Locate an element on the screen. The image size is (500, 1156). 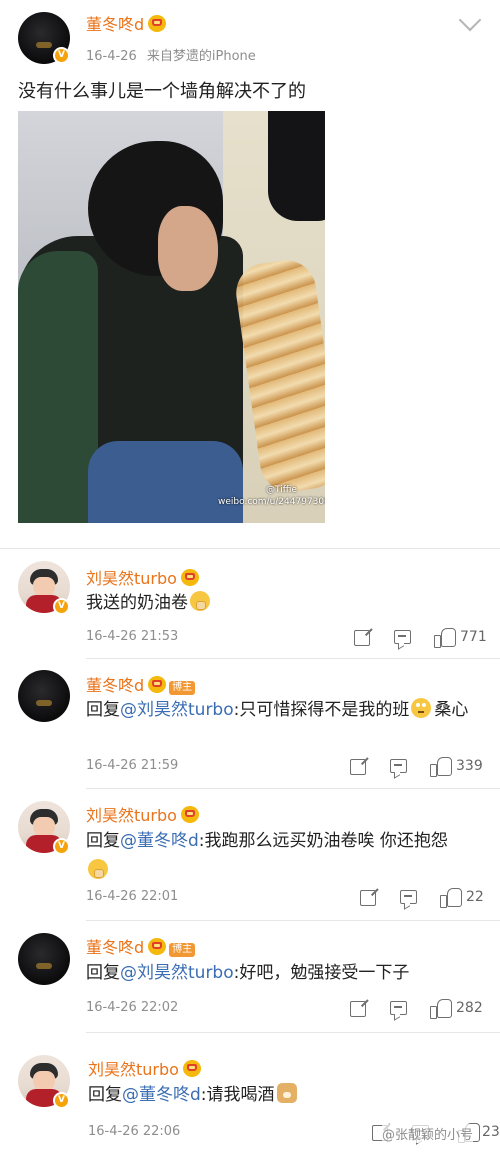
post-text: 没有什么事儿是一个墙角解决不了的 is located at coordinates (162, 91).